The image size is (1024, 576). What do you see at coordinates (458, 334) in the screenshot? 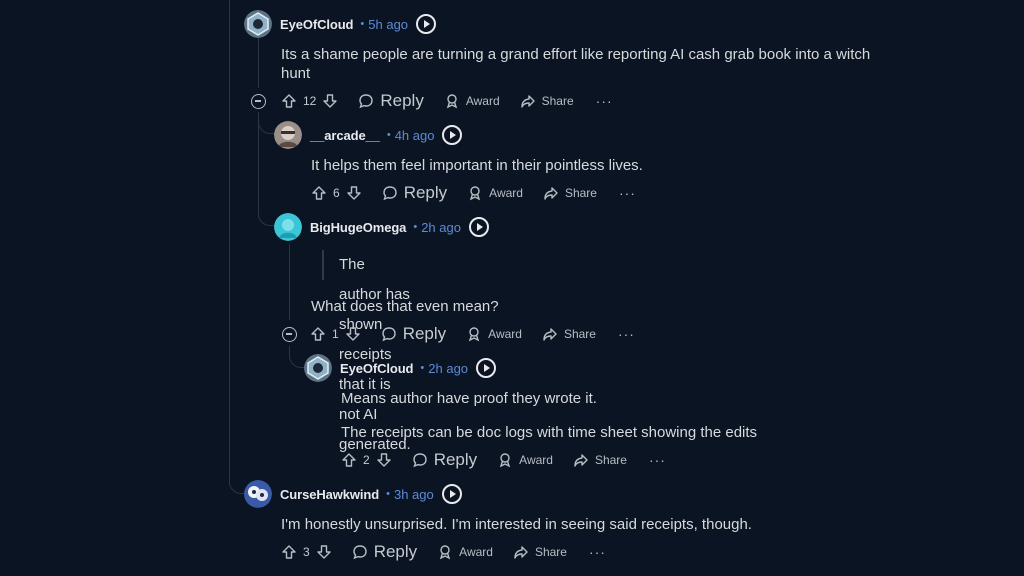
I see `comment-actions: 1 Reply Award Share ···` at bounding box center [458, 334].